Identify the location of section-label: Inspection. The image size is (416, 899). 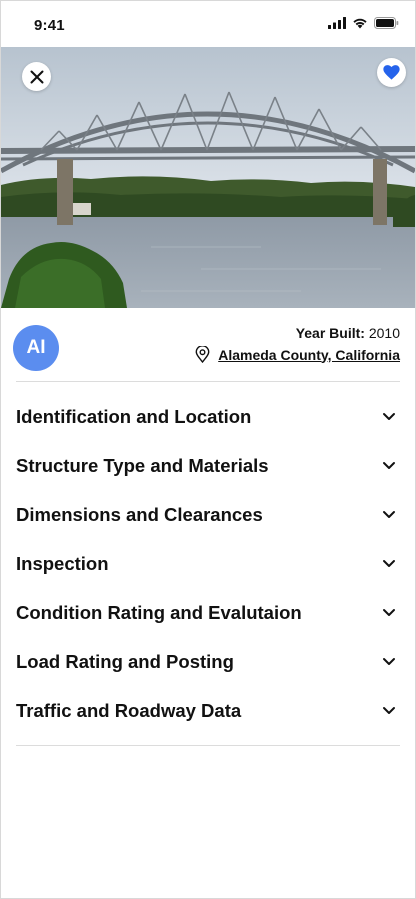
(62, 563).